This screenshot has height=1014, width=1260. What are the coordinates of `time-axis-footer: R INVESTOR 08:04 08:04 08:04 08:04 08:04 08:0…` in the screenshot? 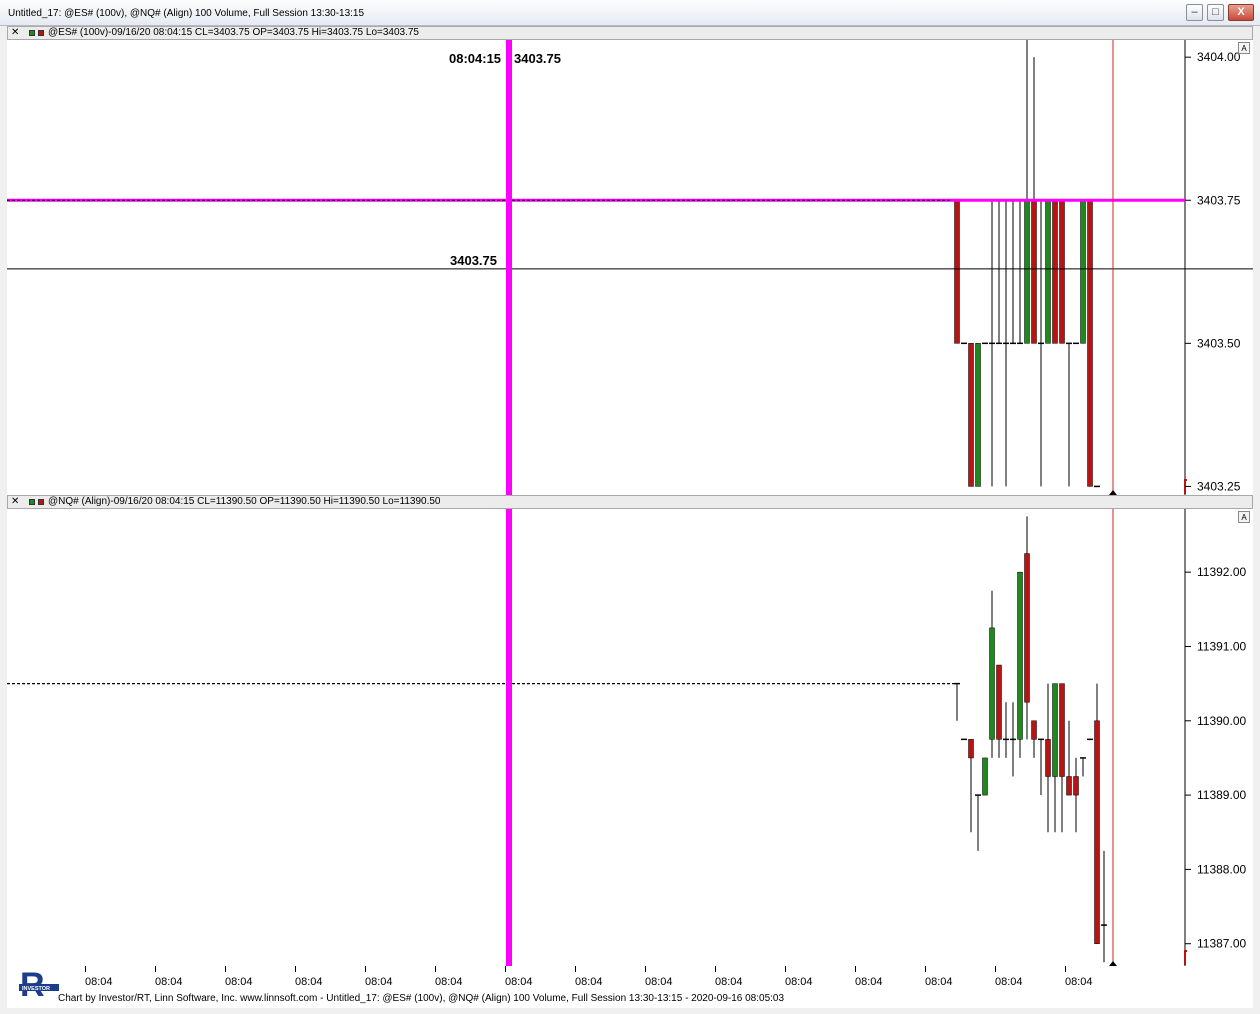 It's located at (630, 987).